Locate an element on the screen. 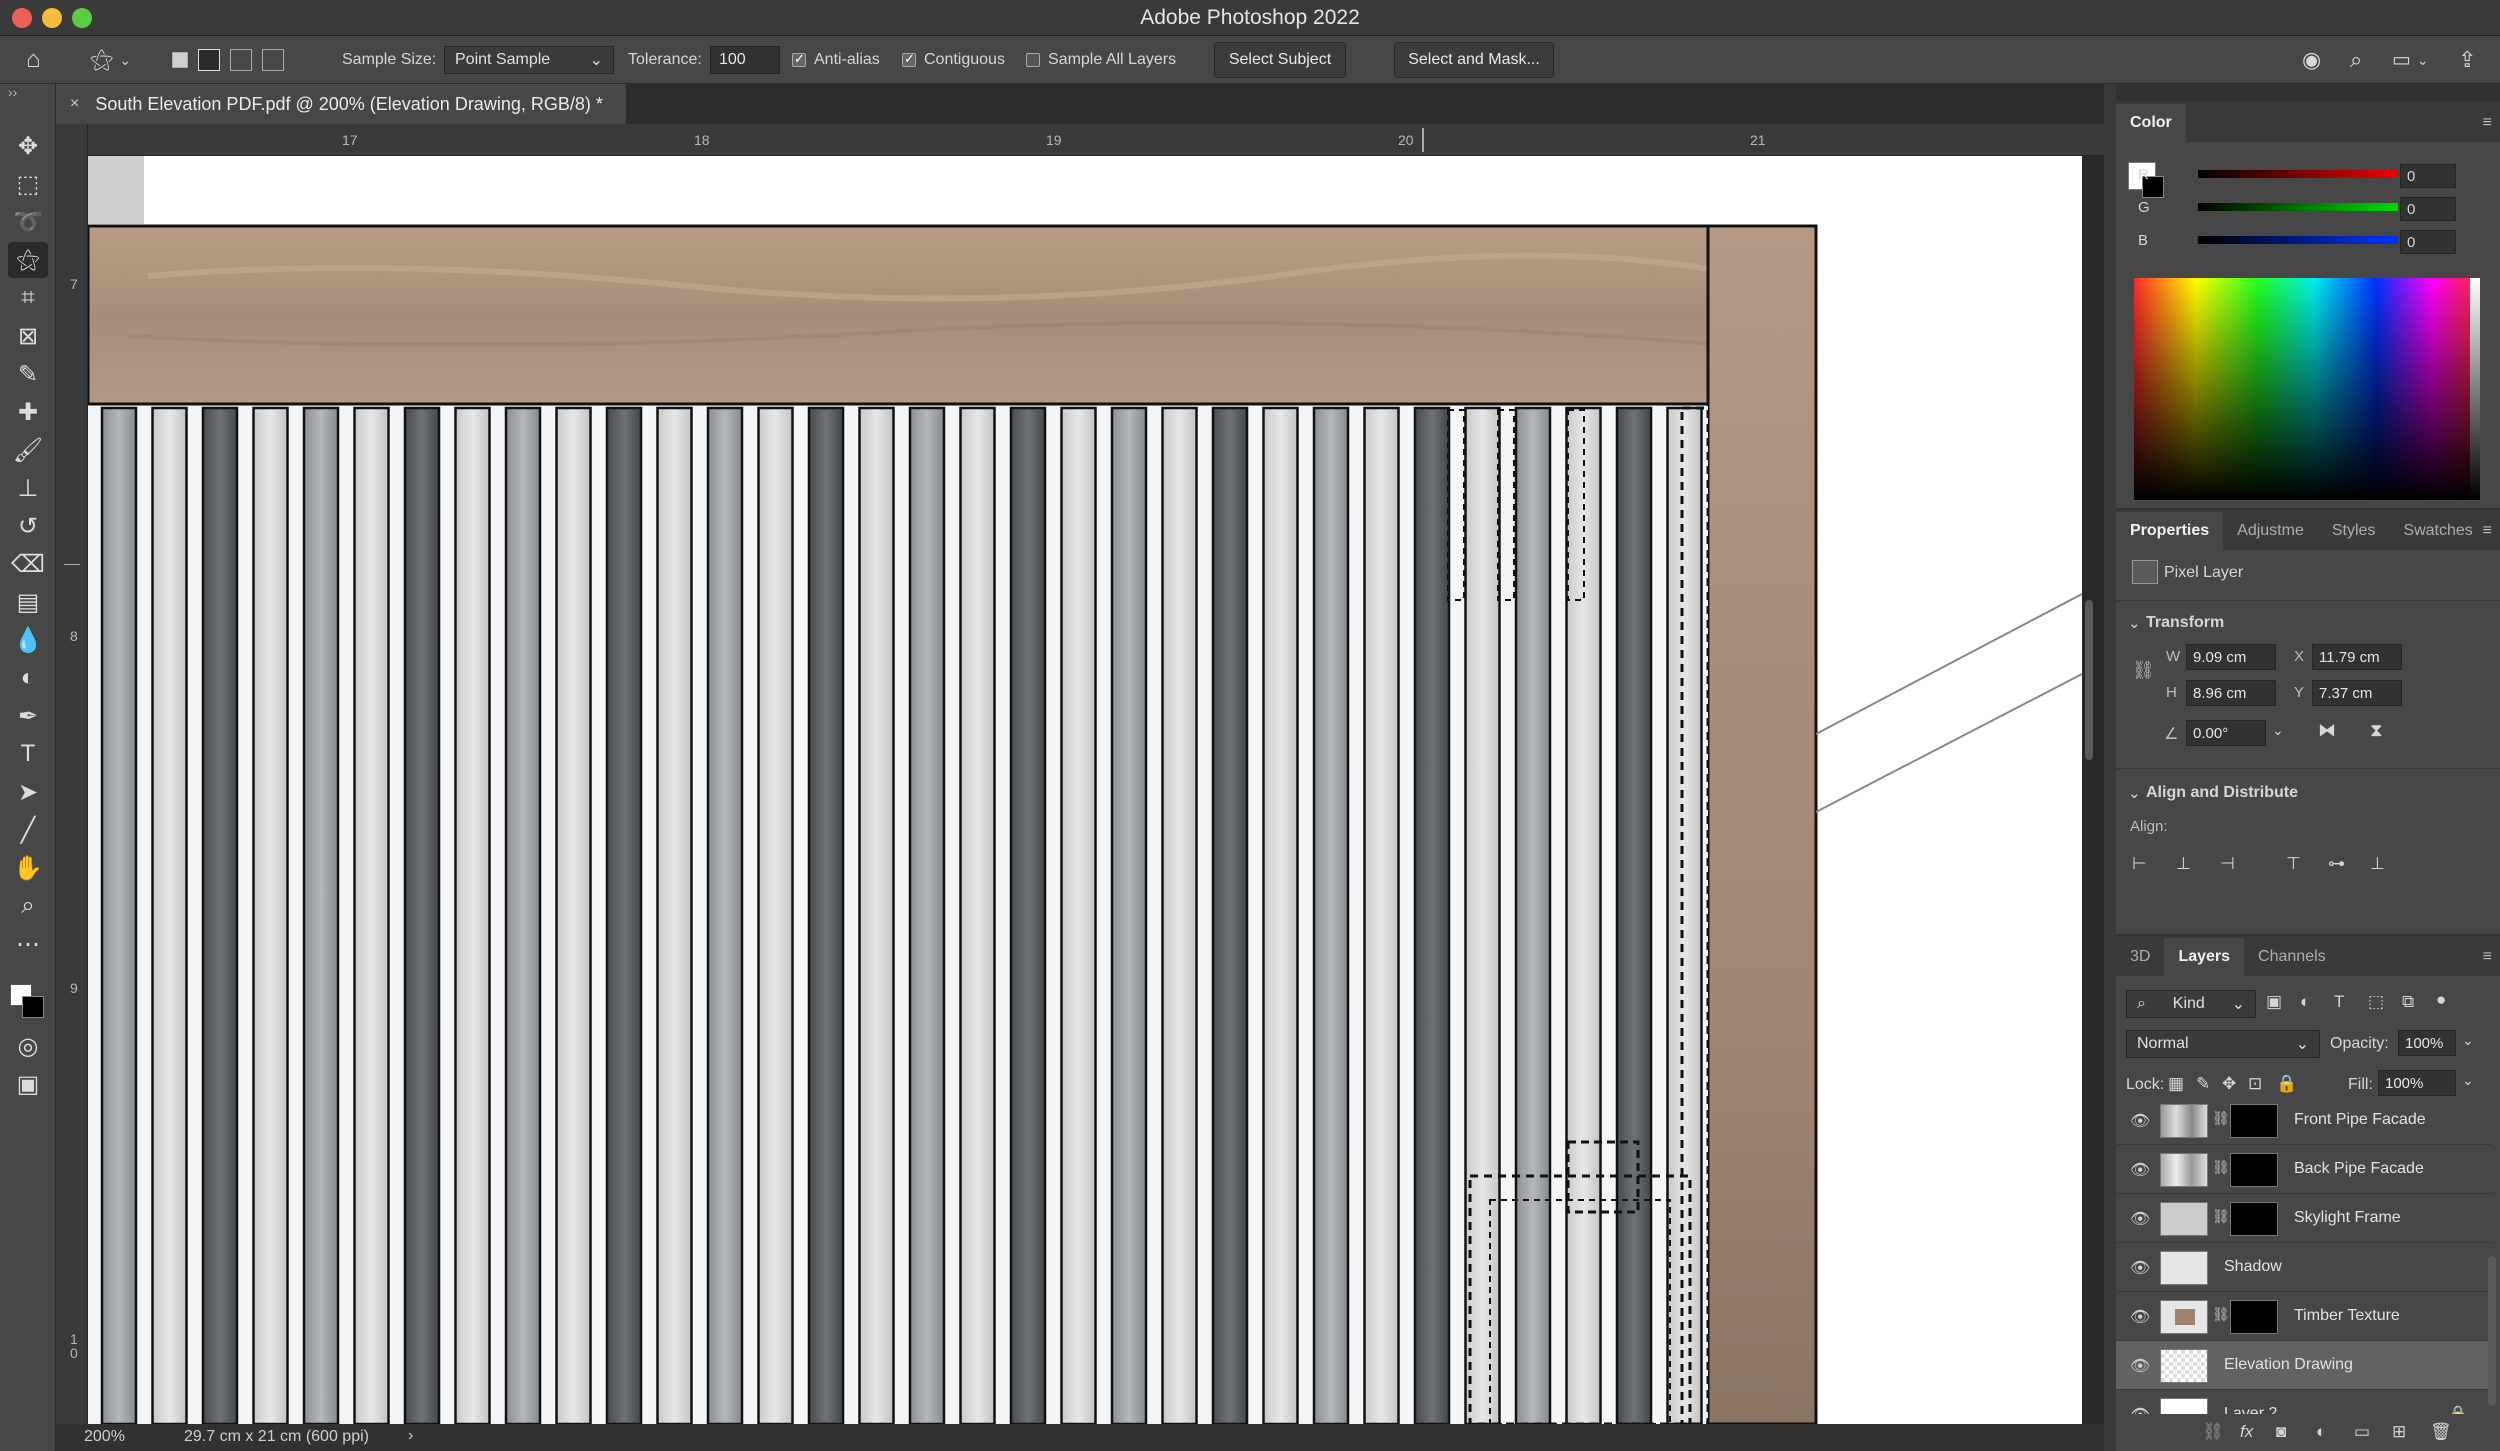 The image size is (2500, 1451). tab-channels: Channels is located at coordinates (2292, 957).